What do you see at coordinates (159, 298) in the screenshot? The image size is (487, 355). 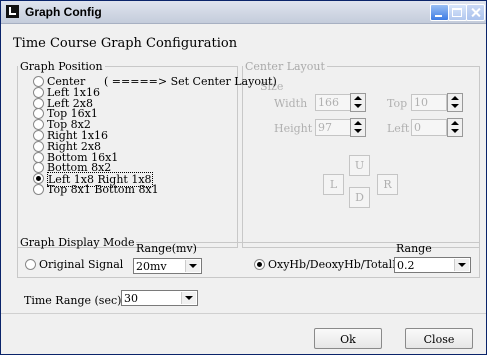 I see `time-range-select: 30` at bounding box center [159, 298].